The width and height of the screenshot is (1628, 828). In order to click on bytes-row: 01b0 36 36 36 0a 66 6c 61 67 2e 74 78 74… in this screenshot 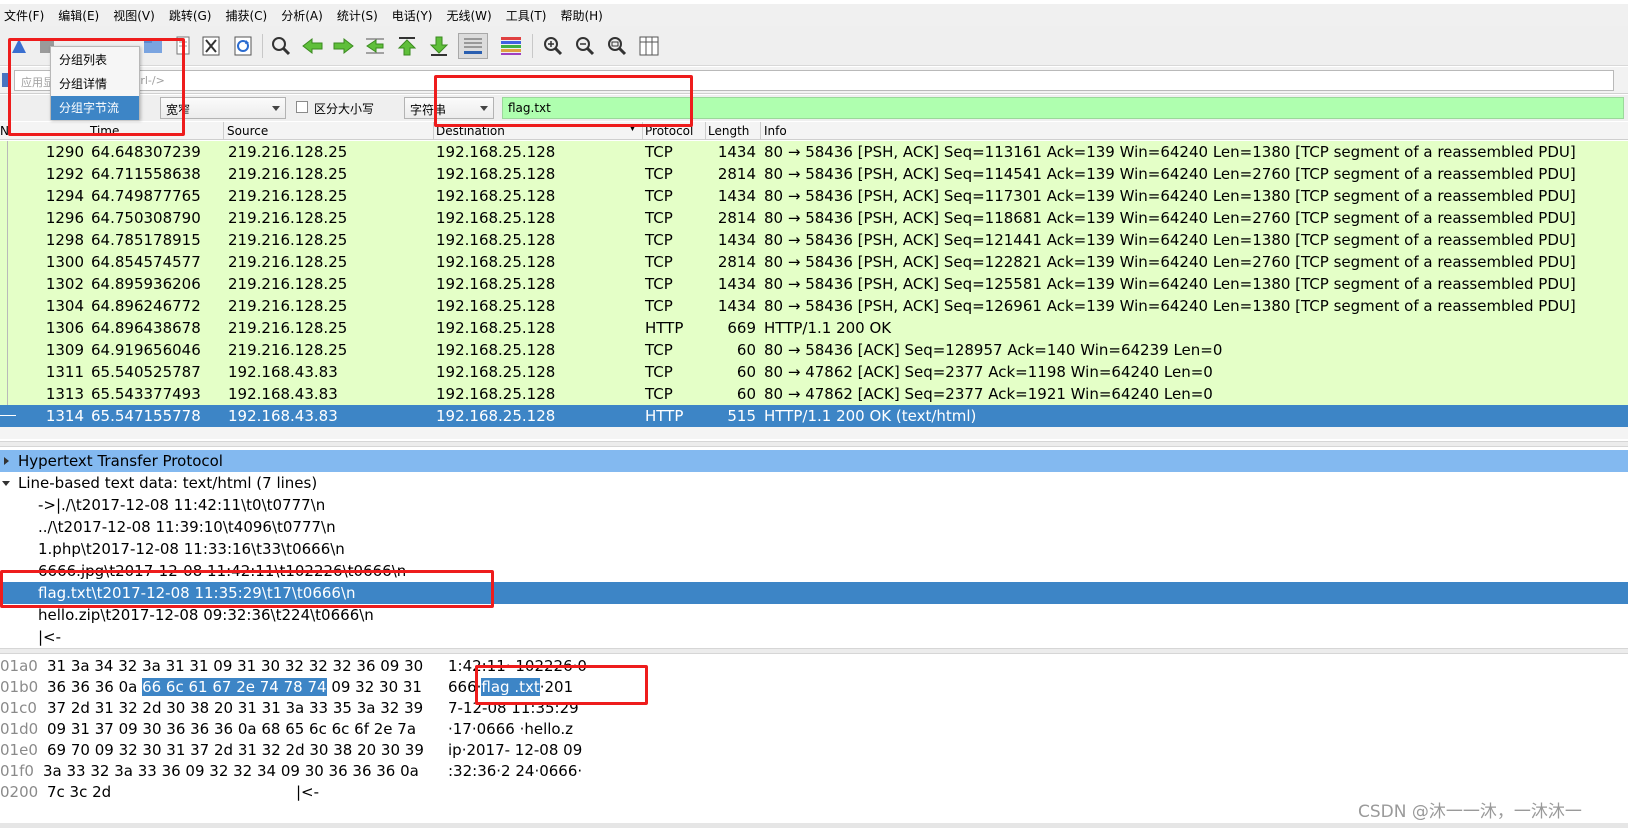, I will do `click(814, 687)`.